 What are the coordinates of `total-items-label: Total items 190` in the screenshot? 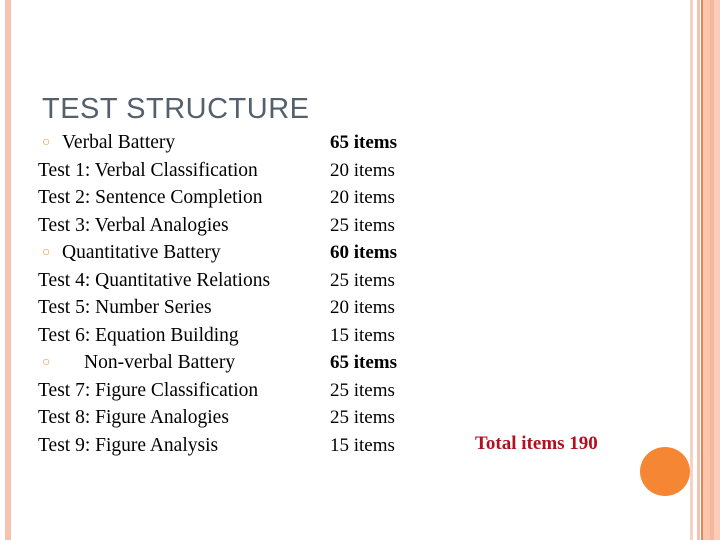 It's located at (536, 443).